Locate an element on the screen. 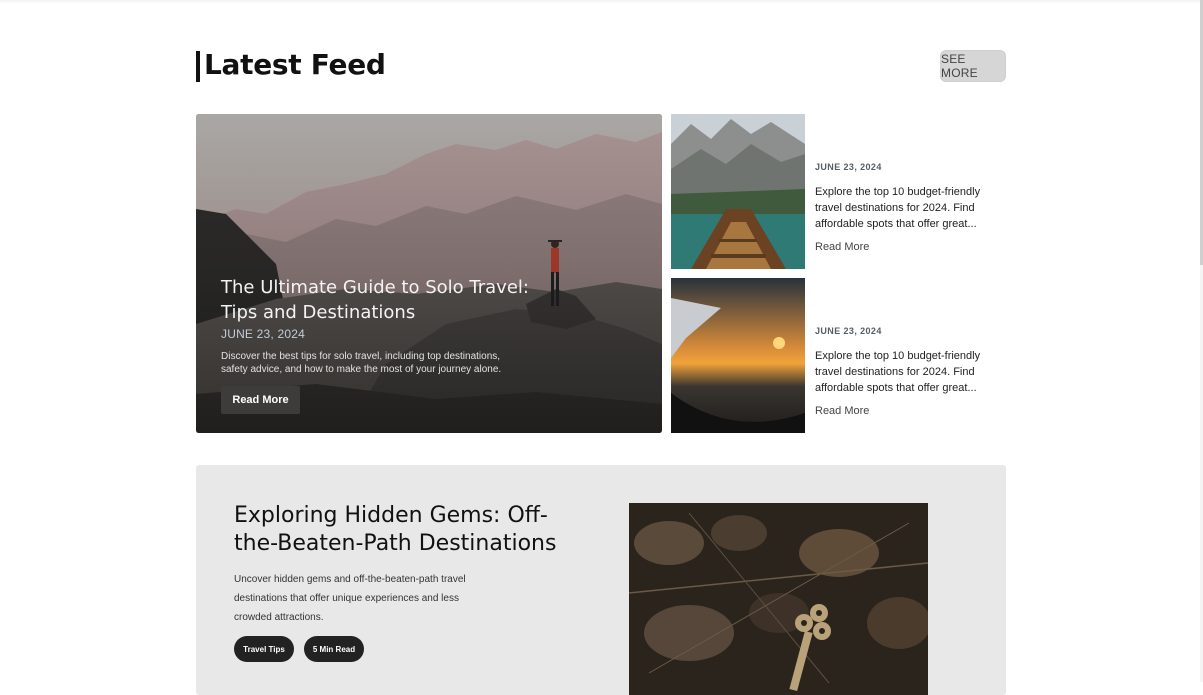 Image resolution: width=1203 pixels, height=695 pixels. airplane-window-image is located at coordinates (738, 355).